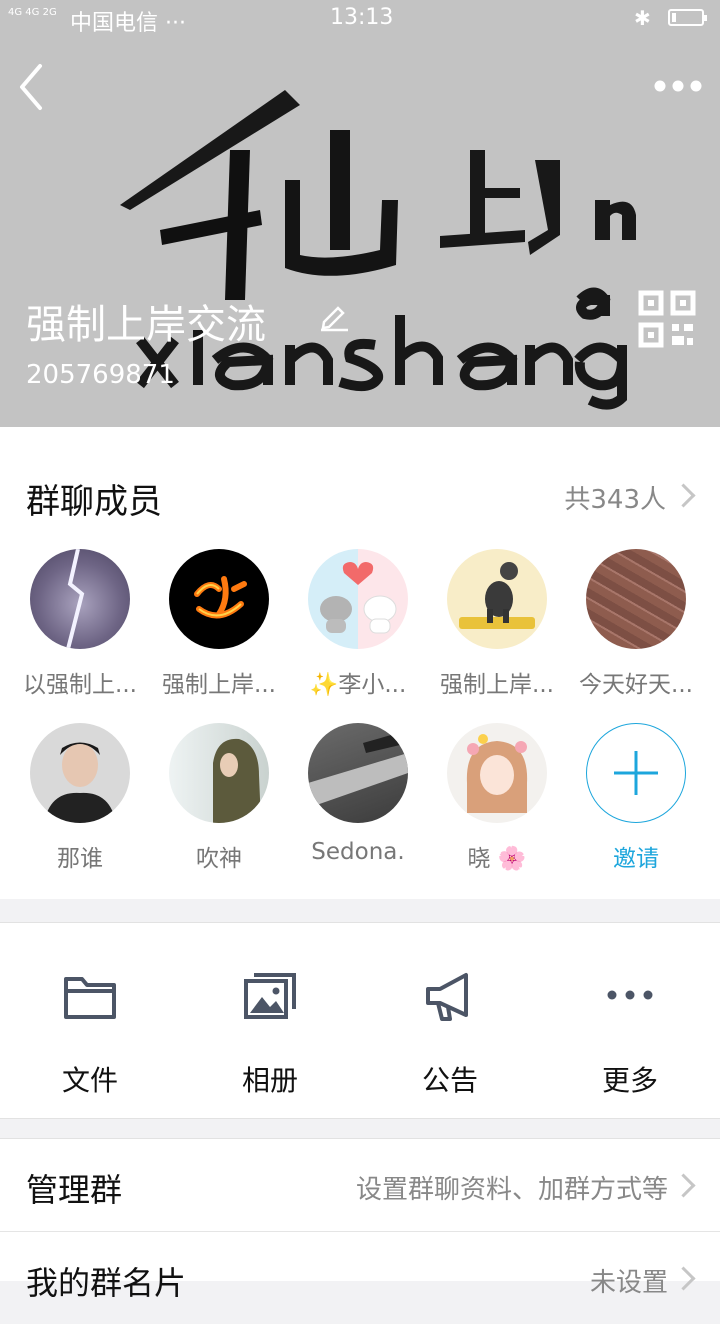  Describe the element at coordinates (630, 995) in the screenshot. I see `more-dots-icon` at that location.